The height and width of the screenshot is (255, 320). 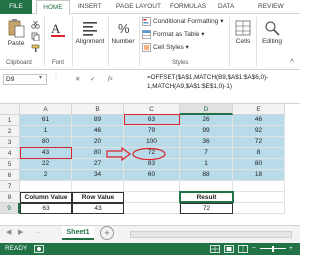 I want to click on cell-c7, so click(x=152, y=186).